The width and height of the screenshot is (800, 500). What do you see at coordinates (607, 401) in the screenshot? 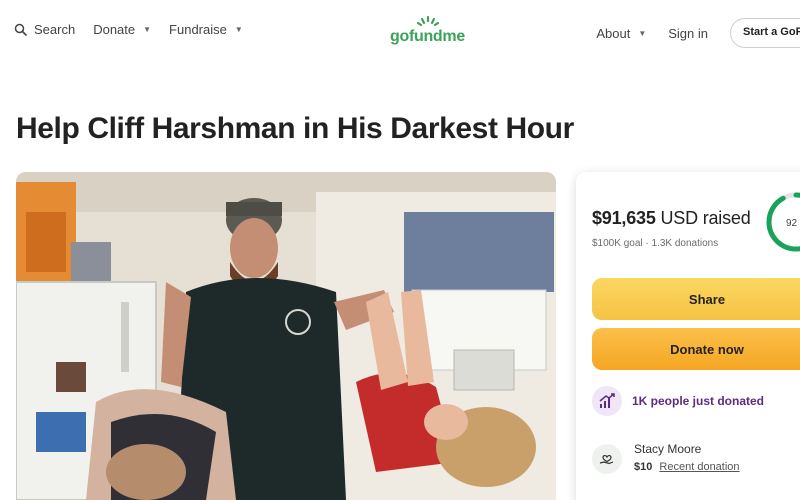
I see `trending-up-icon` at bounding box center [607, 401].